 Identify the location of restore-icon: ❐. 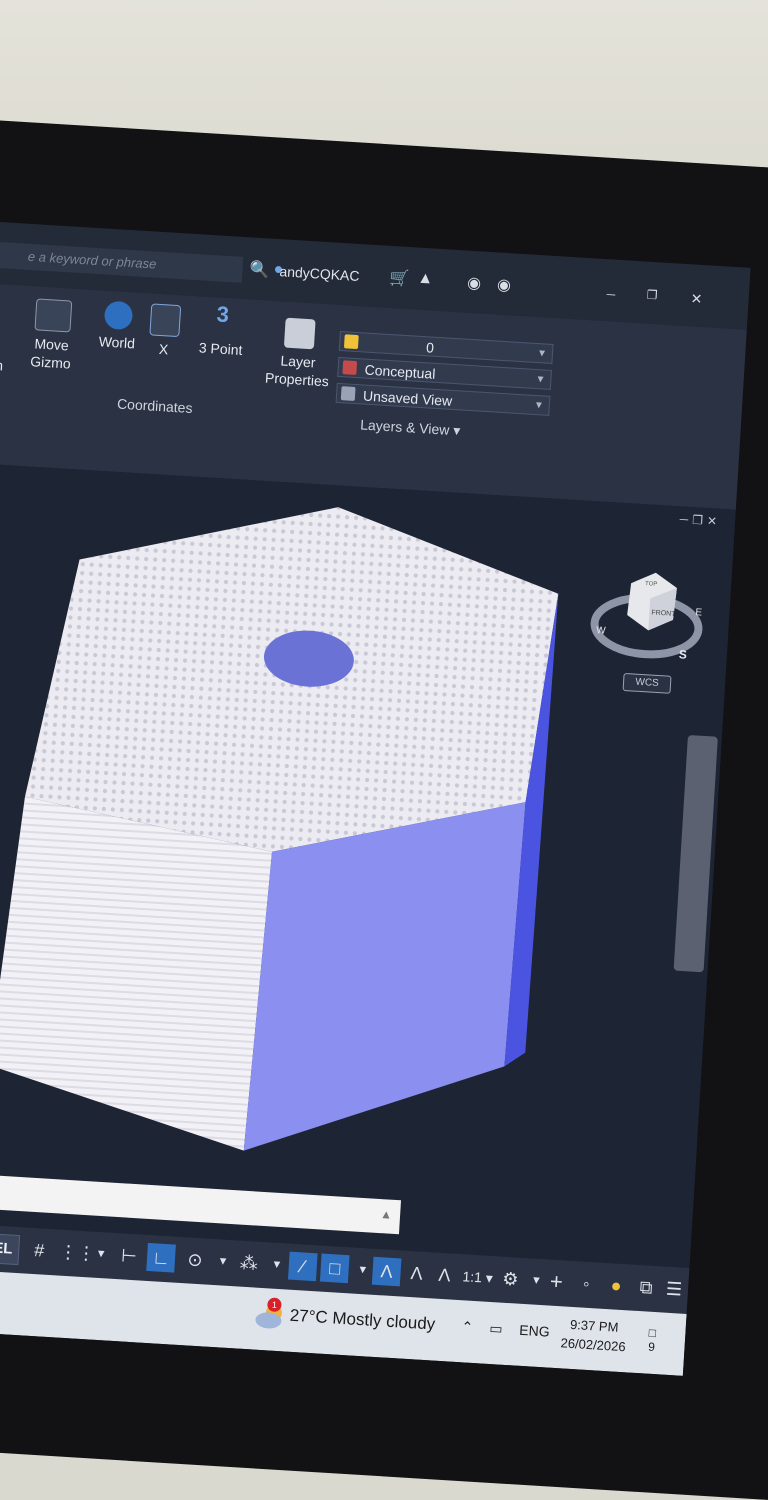
(652, 295).